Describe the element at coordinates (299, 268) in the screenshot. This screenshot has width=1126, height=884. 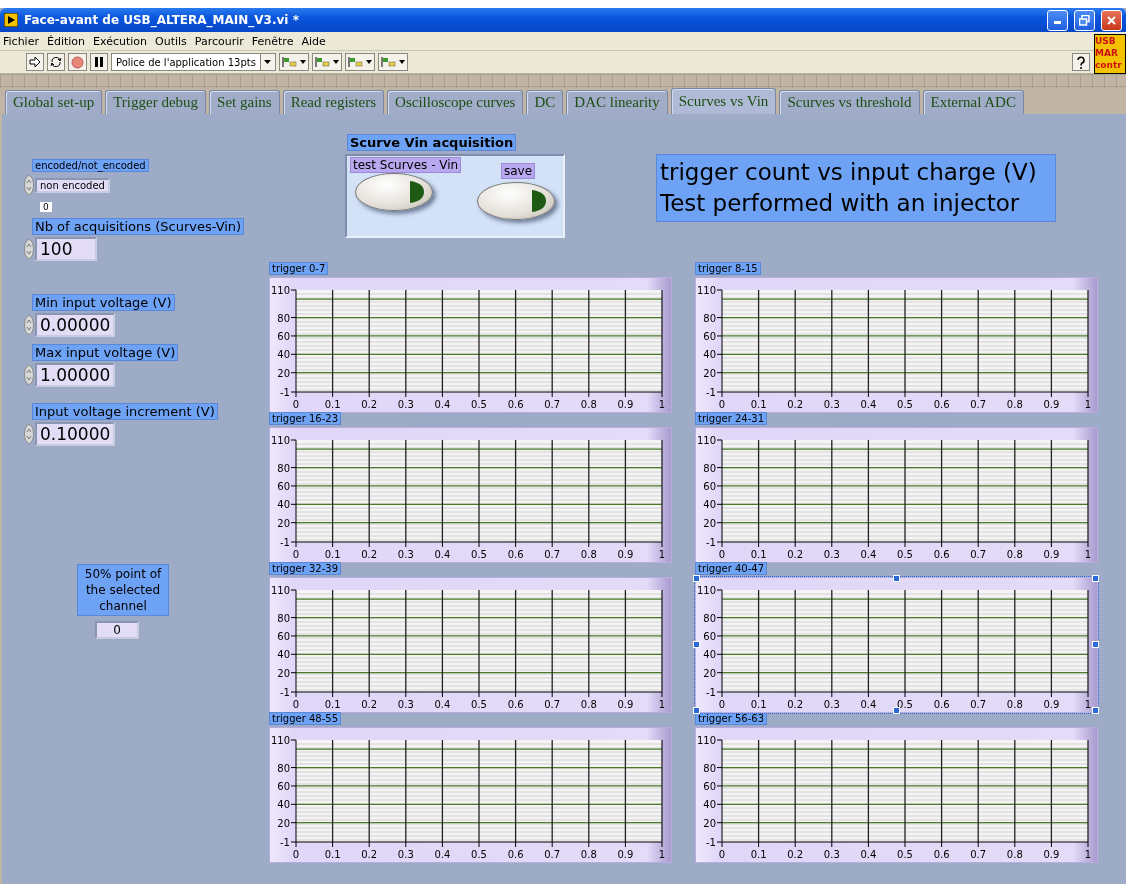
I see `graph-title: trigger 0-7` at that location.